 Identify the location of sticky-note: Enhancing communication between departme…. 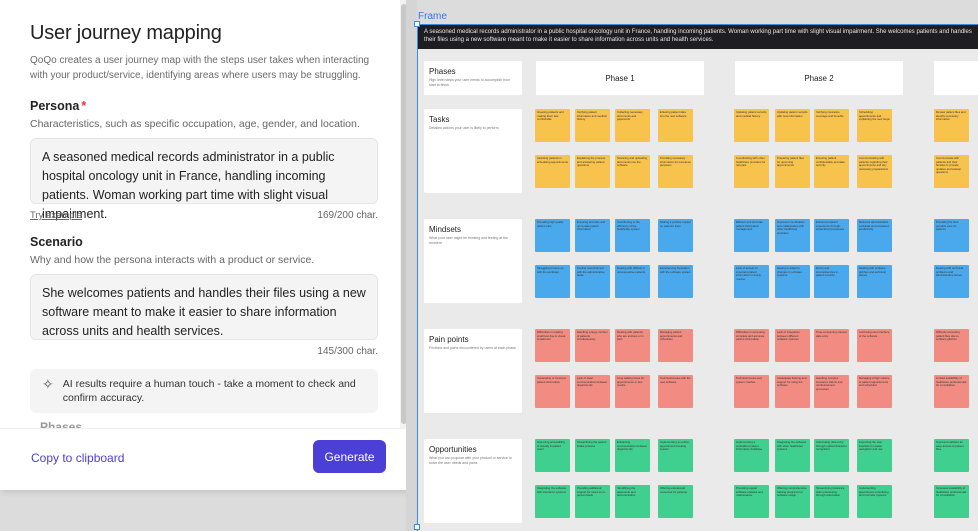
(632, 455).